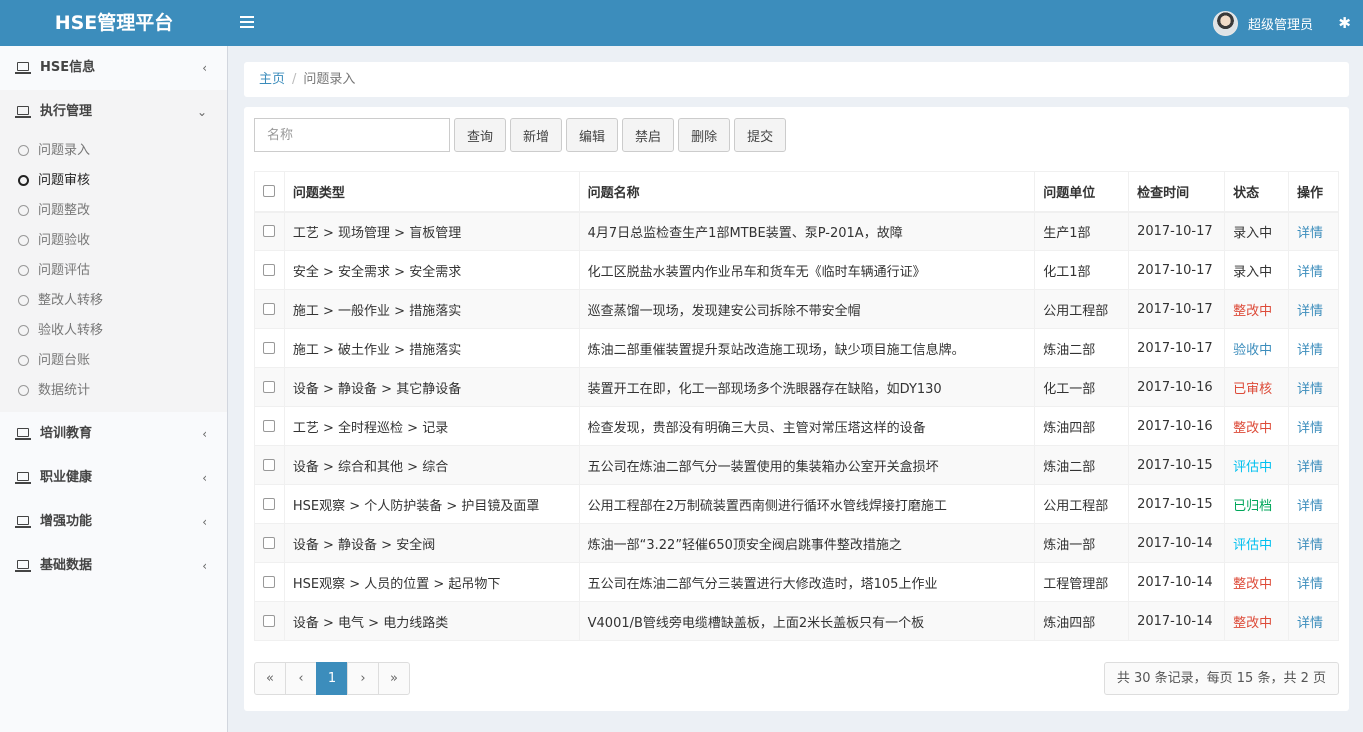 This screenshot has width=1363, height=732. Describe the element at coordinates (377, 389) in the screenshot. I see `issue-type-text: 设备 > 静设备 > 其它静设备` at that location.